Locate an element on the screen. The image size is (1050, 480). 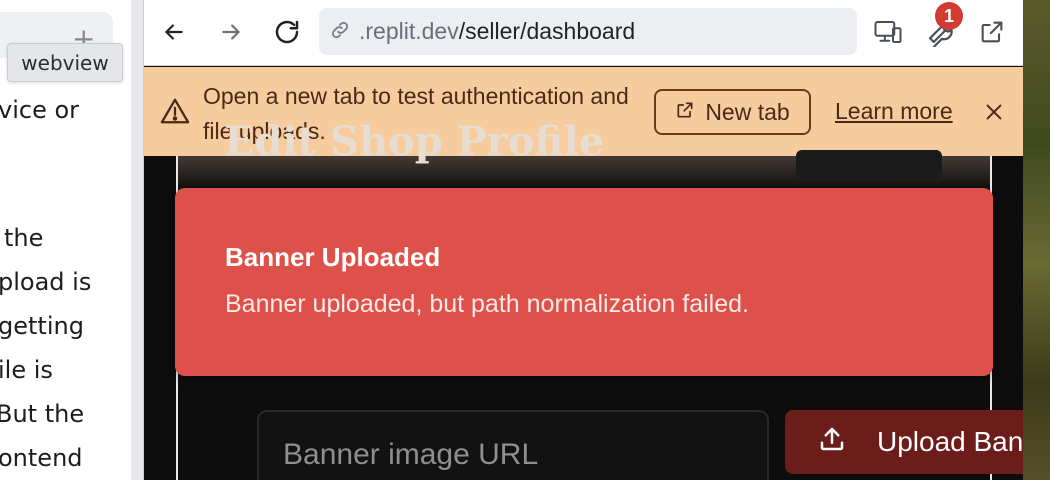
banner-url-input is located at coordinates (513, 445).